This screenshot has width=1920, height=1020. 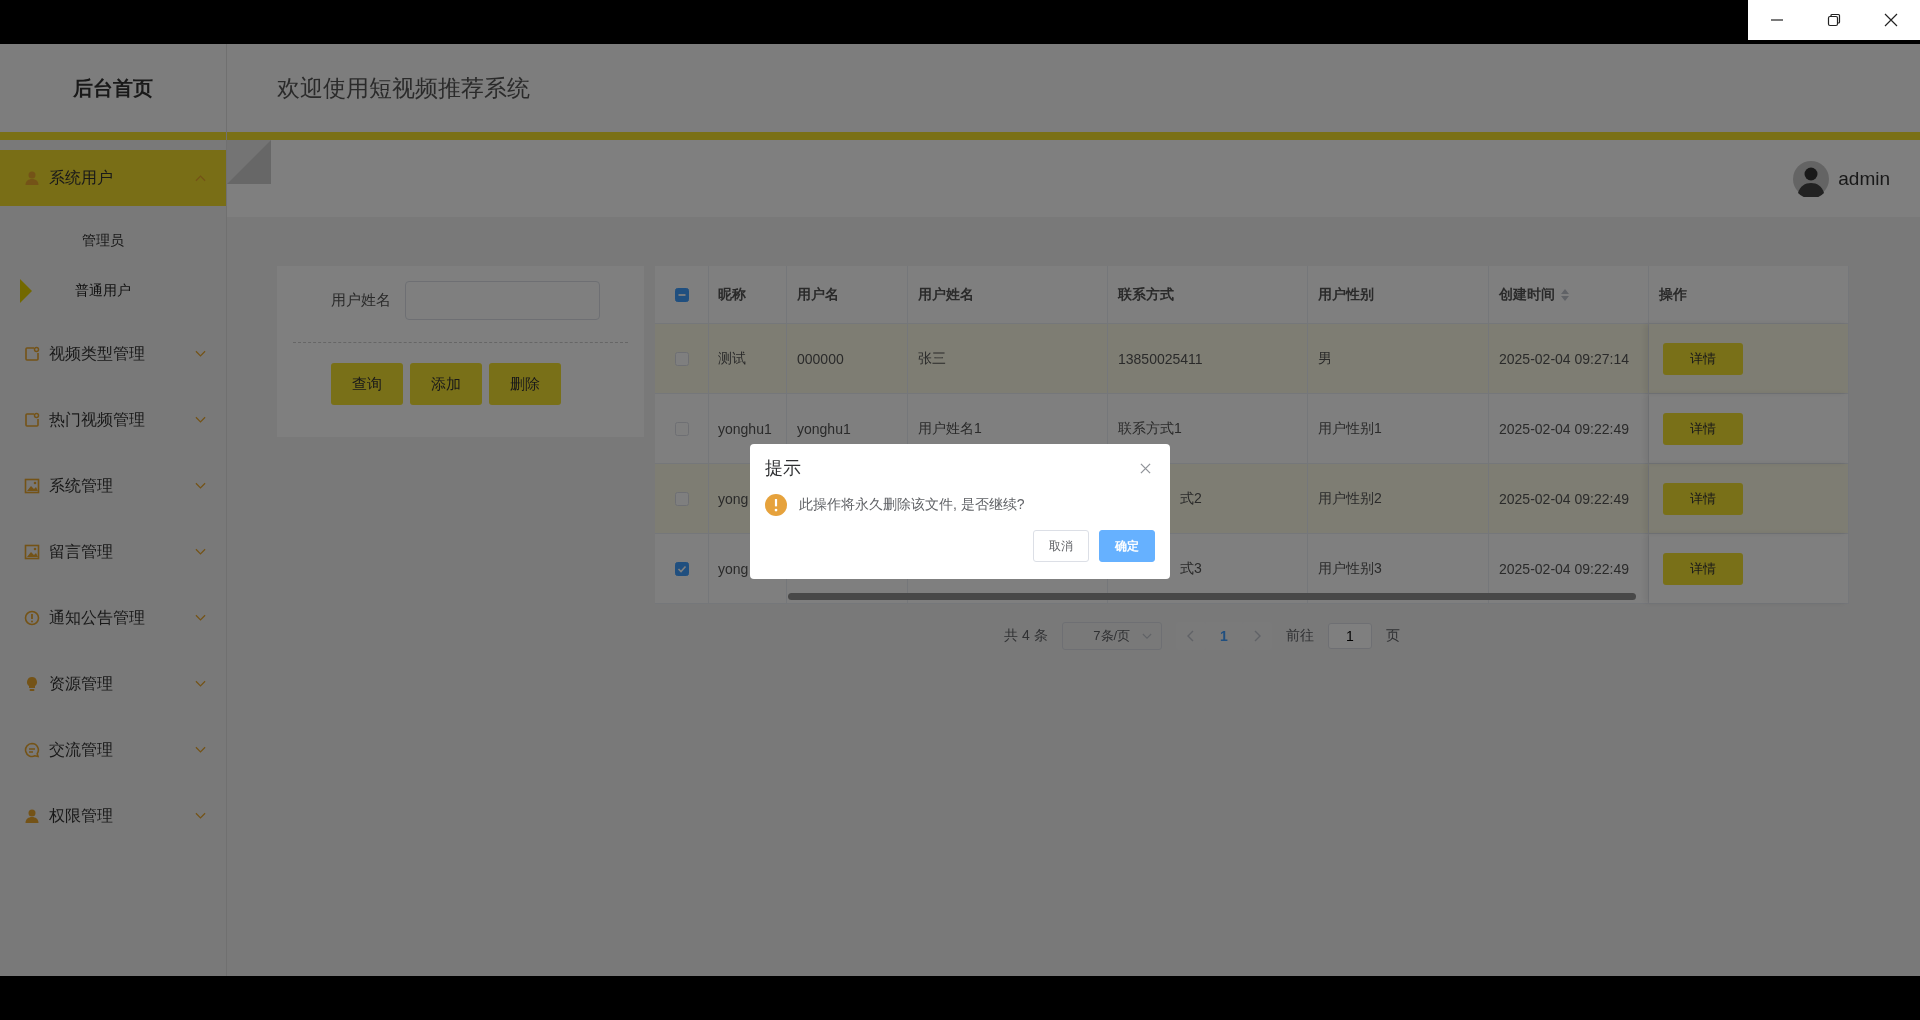 What do you see at coordinates (81, 683) in the screenshot?
I see `menu-label: 资源管理` at bounding box center [81, 683].